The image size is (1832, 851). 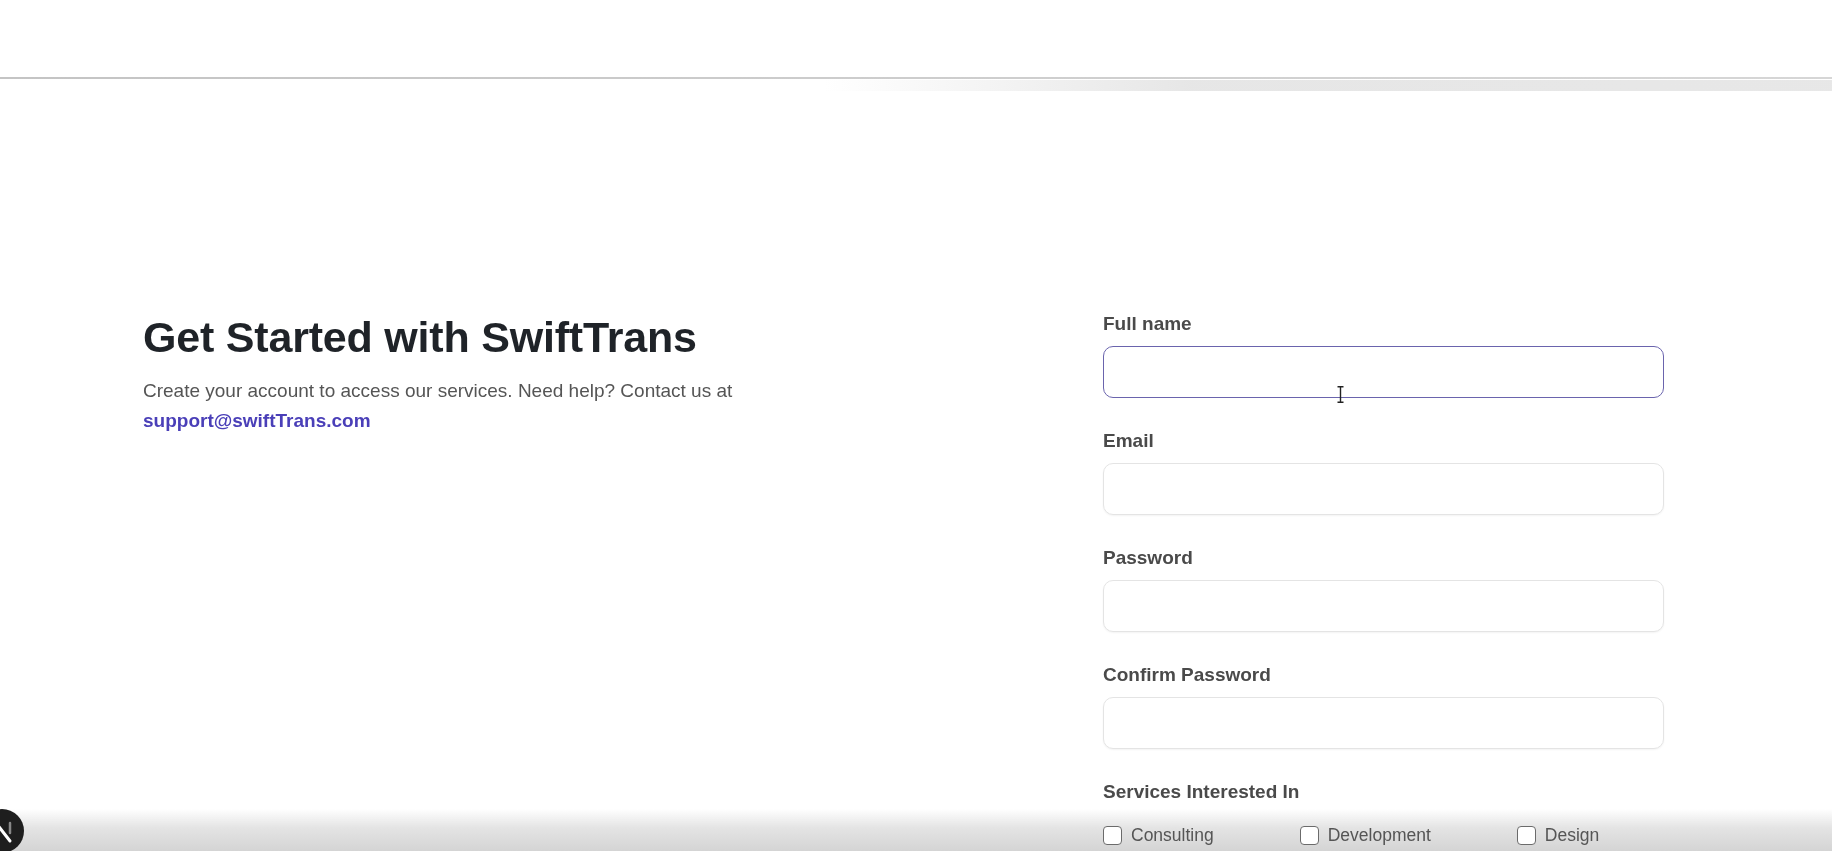 What do you see at coordinates (1148, 324) in the screenshot?
I see `field-label: Full name` at bounding box center [1148, 324].